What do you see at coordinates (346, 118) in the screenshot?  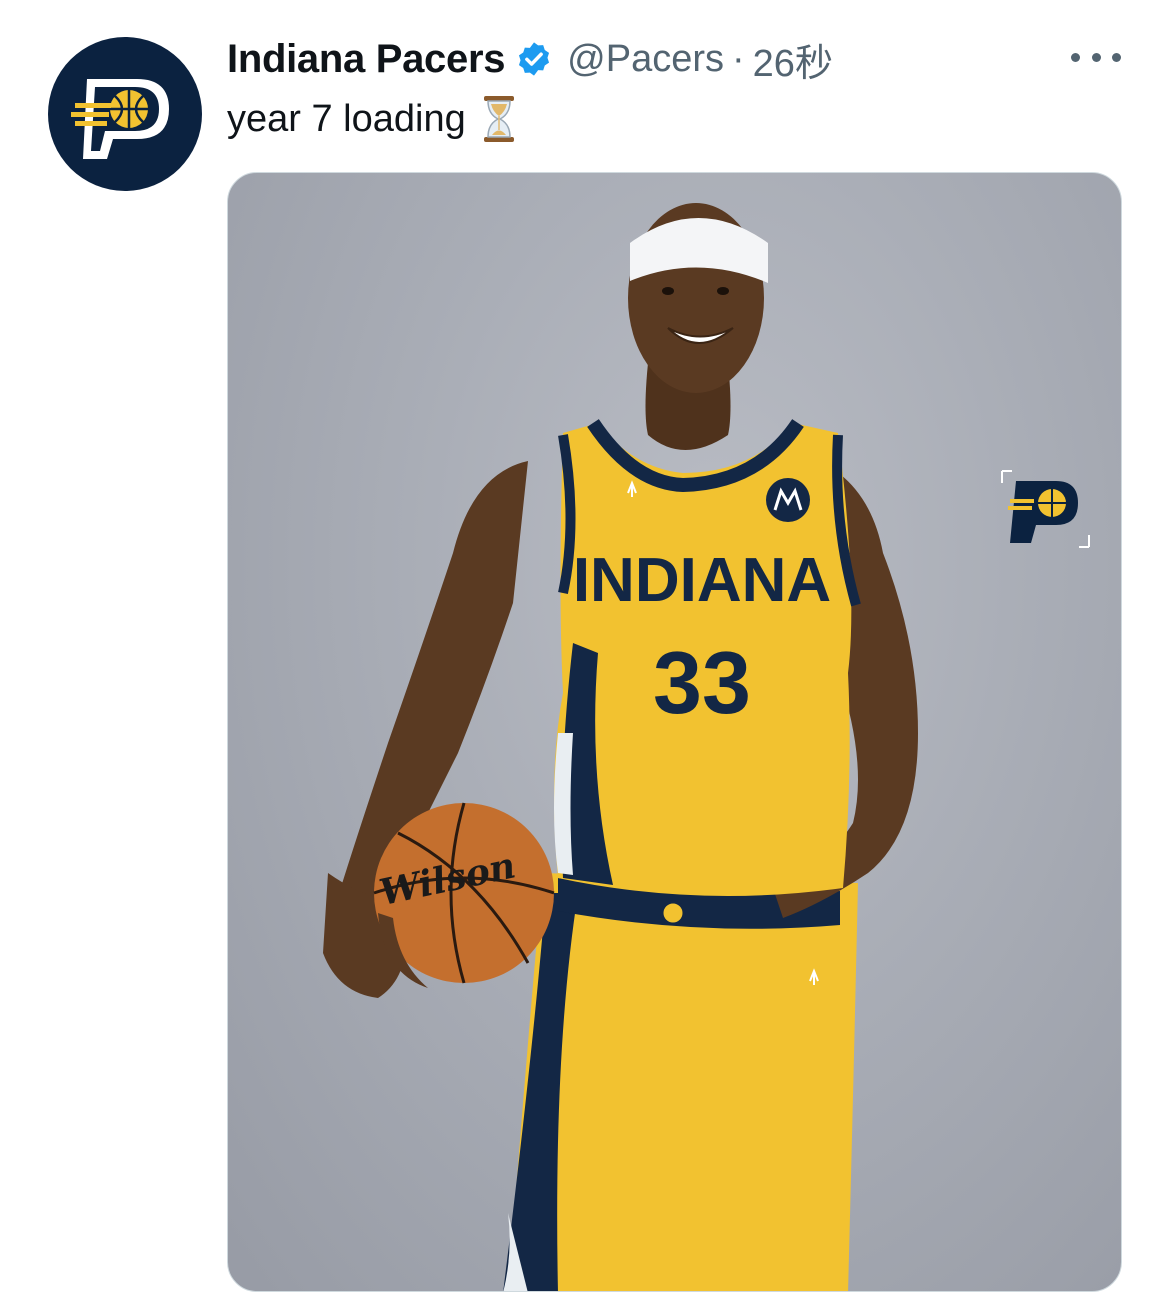 I see `tweet-text: year 7 loading` at bounding box center [346, 118].